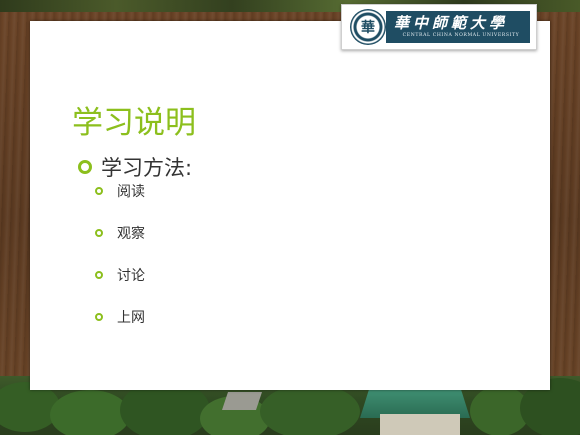 The height and width of the screenshot is (435, 580). I want to click on sub-bullet: 上网, so click(120, 317).